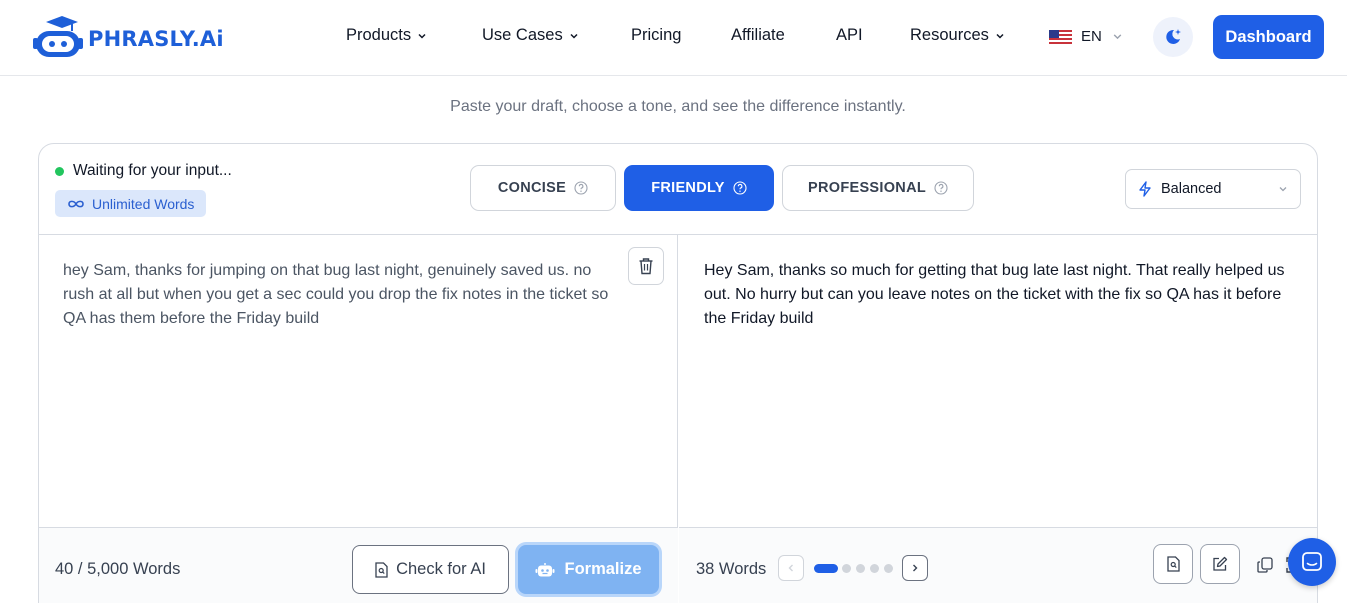  What do you see at coordinates (143, 203) in the screenshot?
I see `badge-label: Unlimited Words` at bounding box center [143, 203].